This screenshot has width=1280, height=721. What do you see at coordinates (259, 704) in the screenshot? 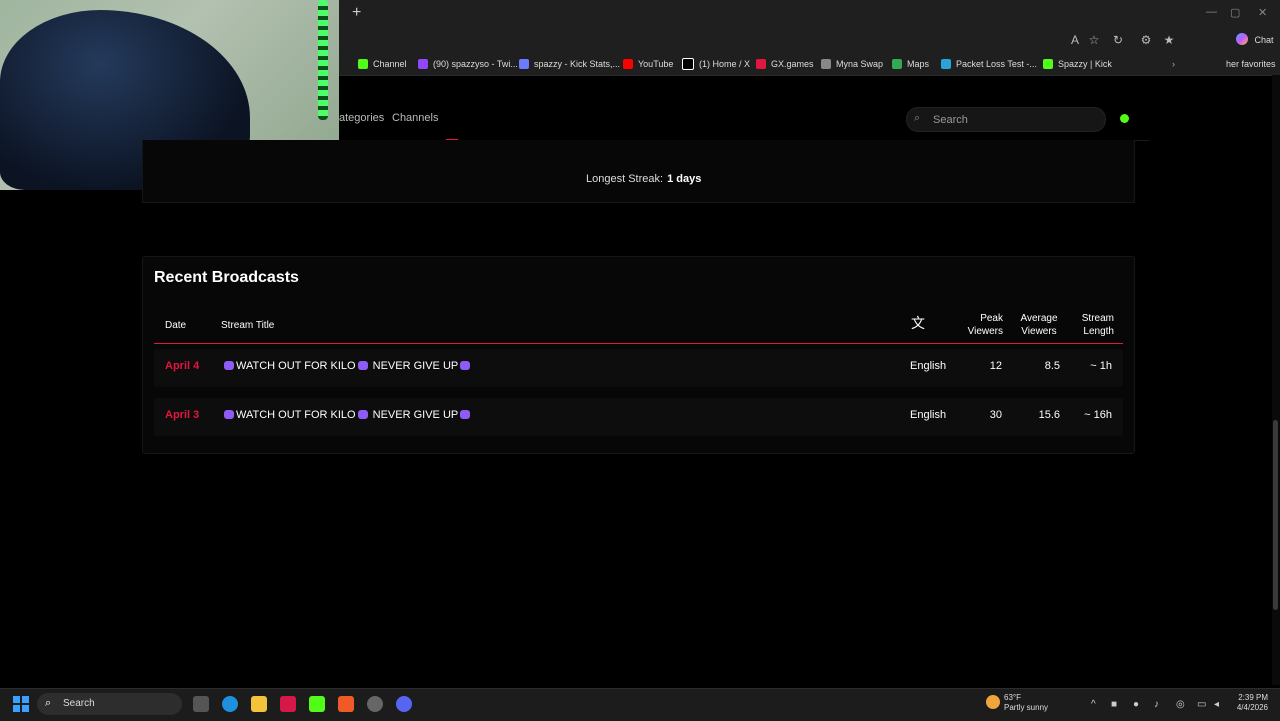
I see `file-explorer-icon` at bounding box center [259, 704].